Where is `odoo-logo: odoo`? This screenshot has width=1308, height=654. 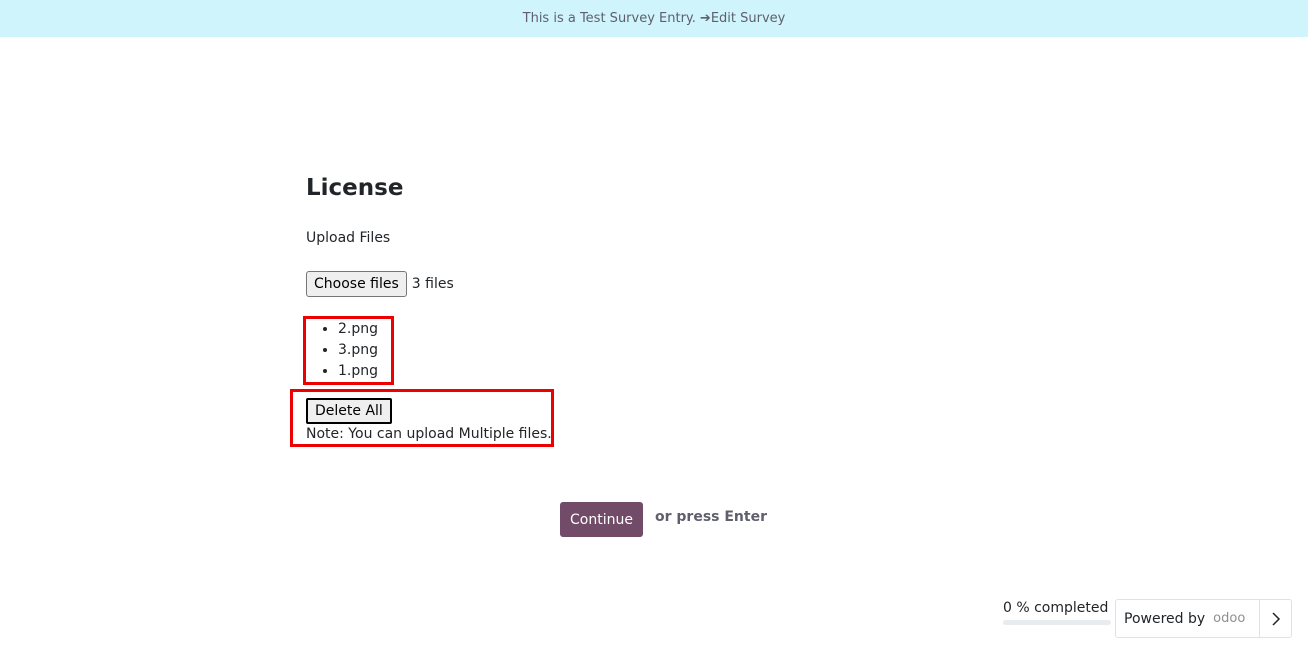
odoo-logo: odoo is located at coordinates (1229, 618).